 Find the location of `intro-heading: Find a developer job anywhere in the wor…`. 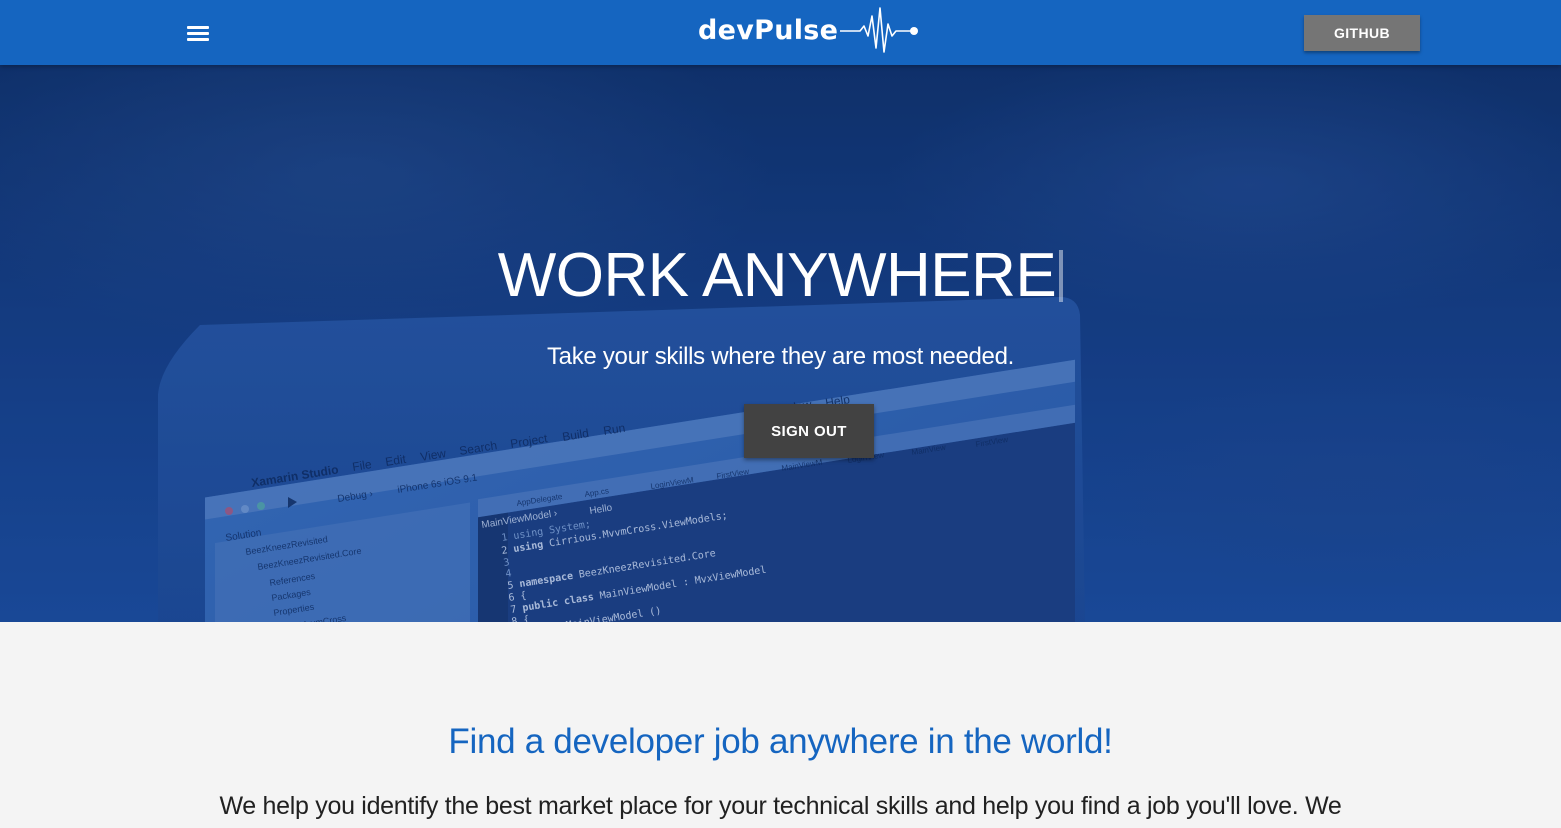

intro-heading: Find a developer job anywhere in the wor… is located at coordinates (780, 741).